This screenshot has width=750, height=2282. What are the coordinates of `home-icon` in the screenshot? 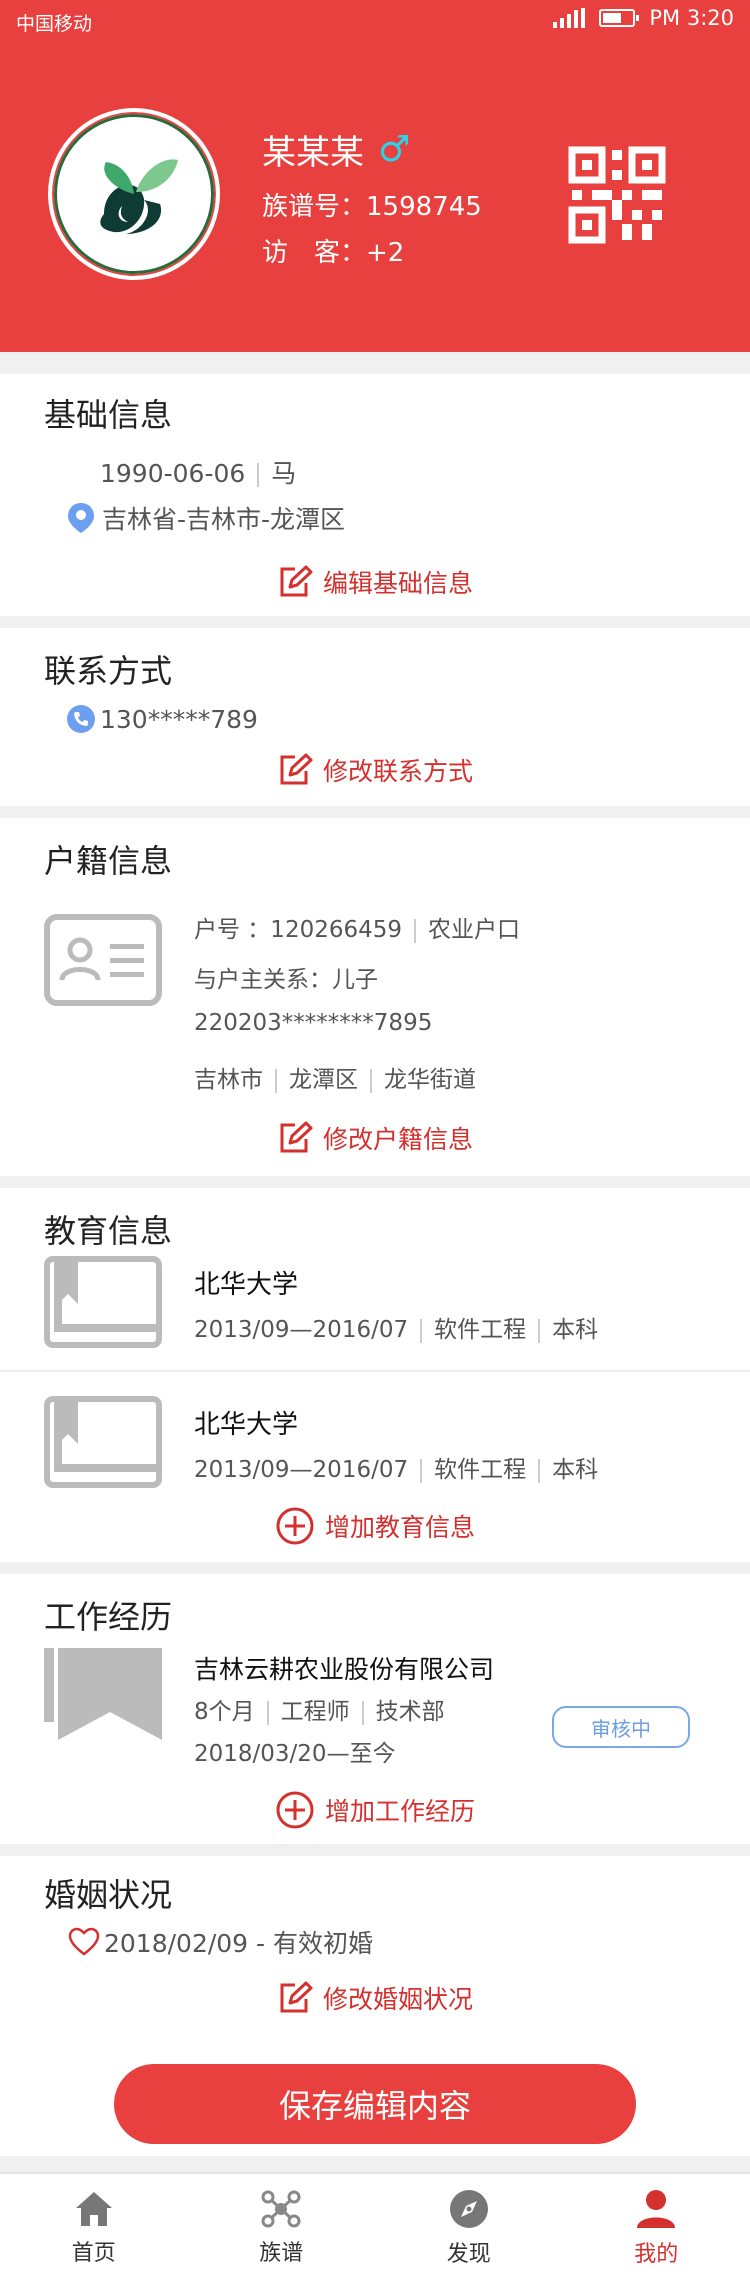 It's located at (93, 2209).